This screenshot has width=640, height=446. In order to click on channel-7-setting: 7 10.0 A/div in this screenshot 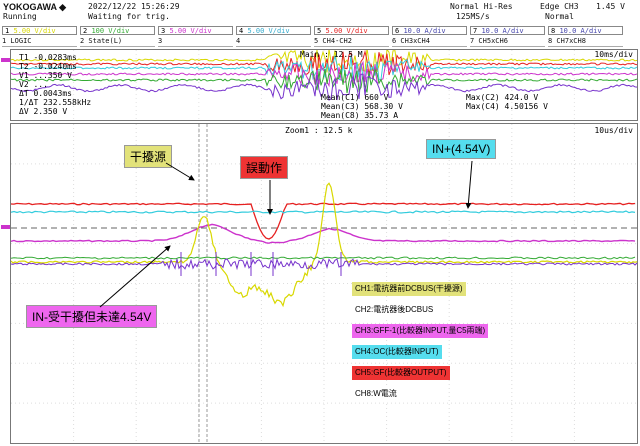, I will do `click(507, 30)`.